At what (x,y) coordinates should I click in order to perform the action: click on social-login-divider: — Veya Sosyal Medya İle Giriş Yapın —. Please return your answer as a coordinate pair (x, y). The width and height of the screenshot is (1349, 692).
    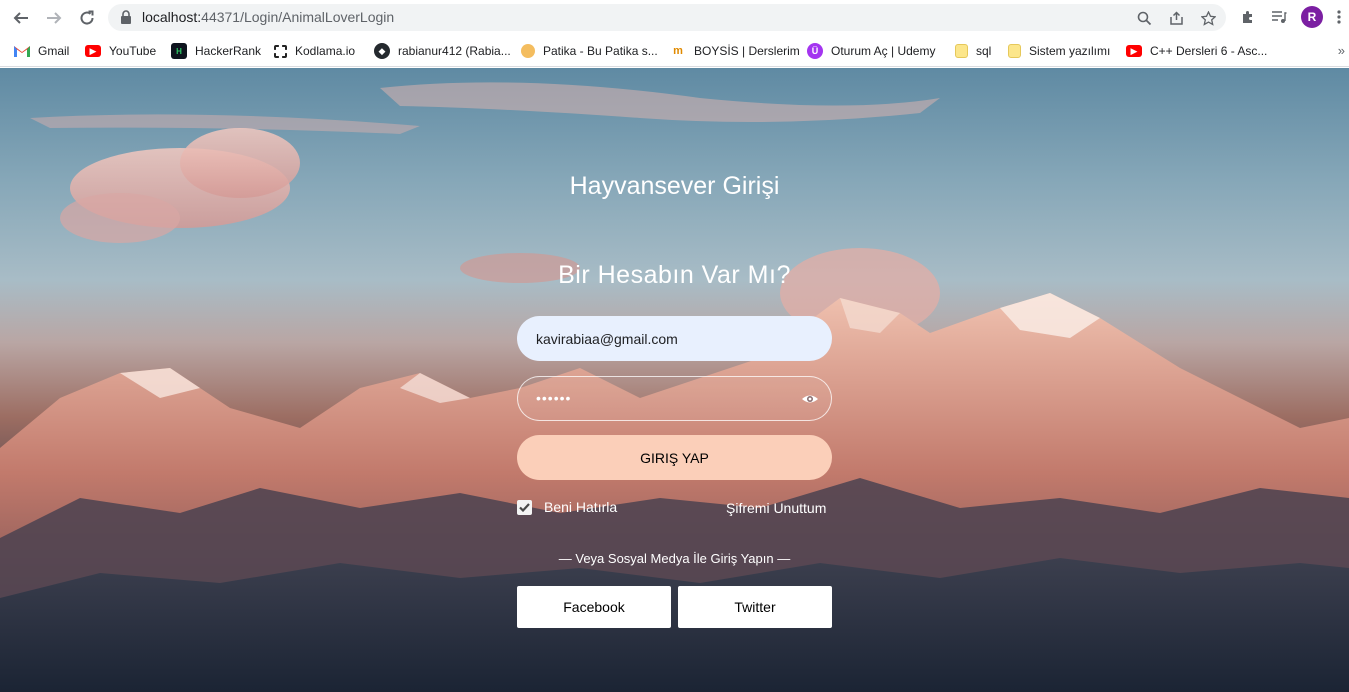
    Looking at the image, I should click on (674, 558).